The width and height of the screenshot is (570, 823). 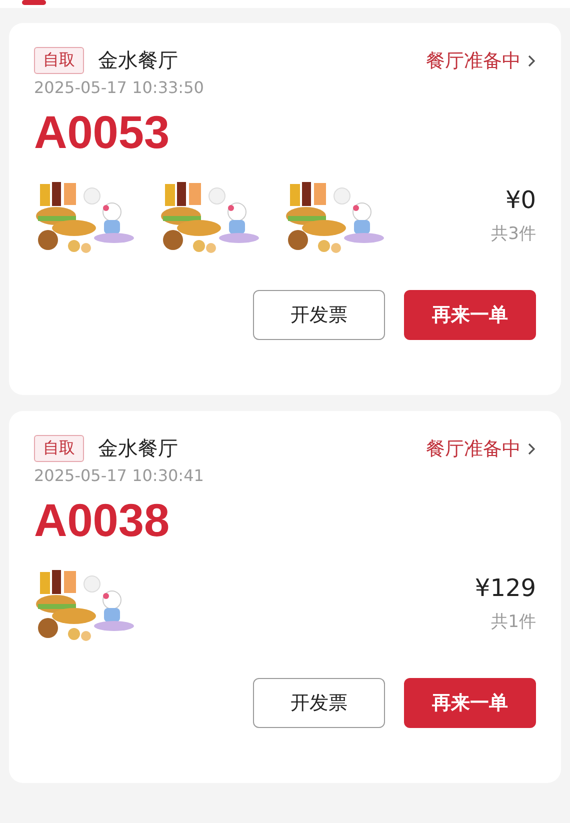 What do you see at coordinates (119, 475) in the screenshot?
I see `order-time: 2025-05-17 10:30:41` at bounding box center [119, 475].